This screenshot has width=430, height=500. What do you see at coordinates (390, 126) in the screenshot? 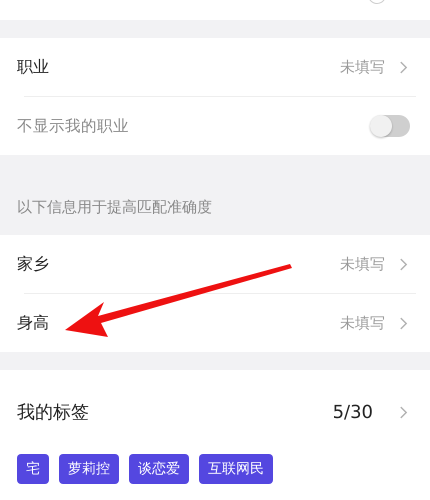
I see `toggle-switch` at bounding box center [390, 126].